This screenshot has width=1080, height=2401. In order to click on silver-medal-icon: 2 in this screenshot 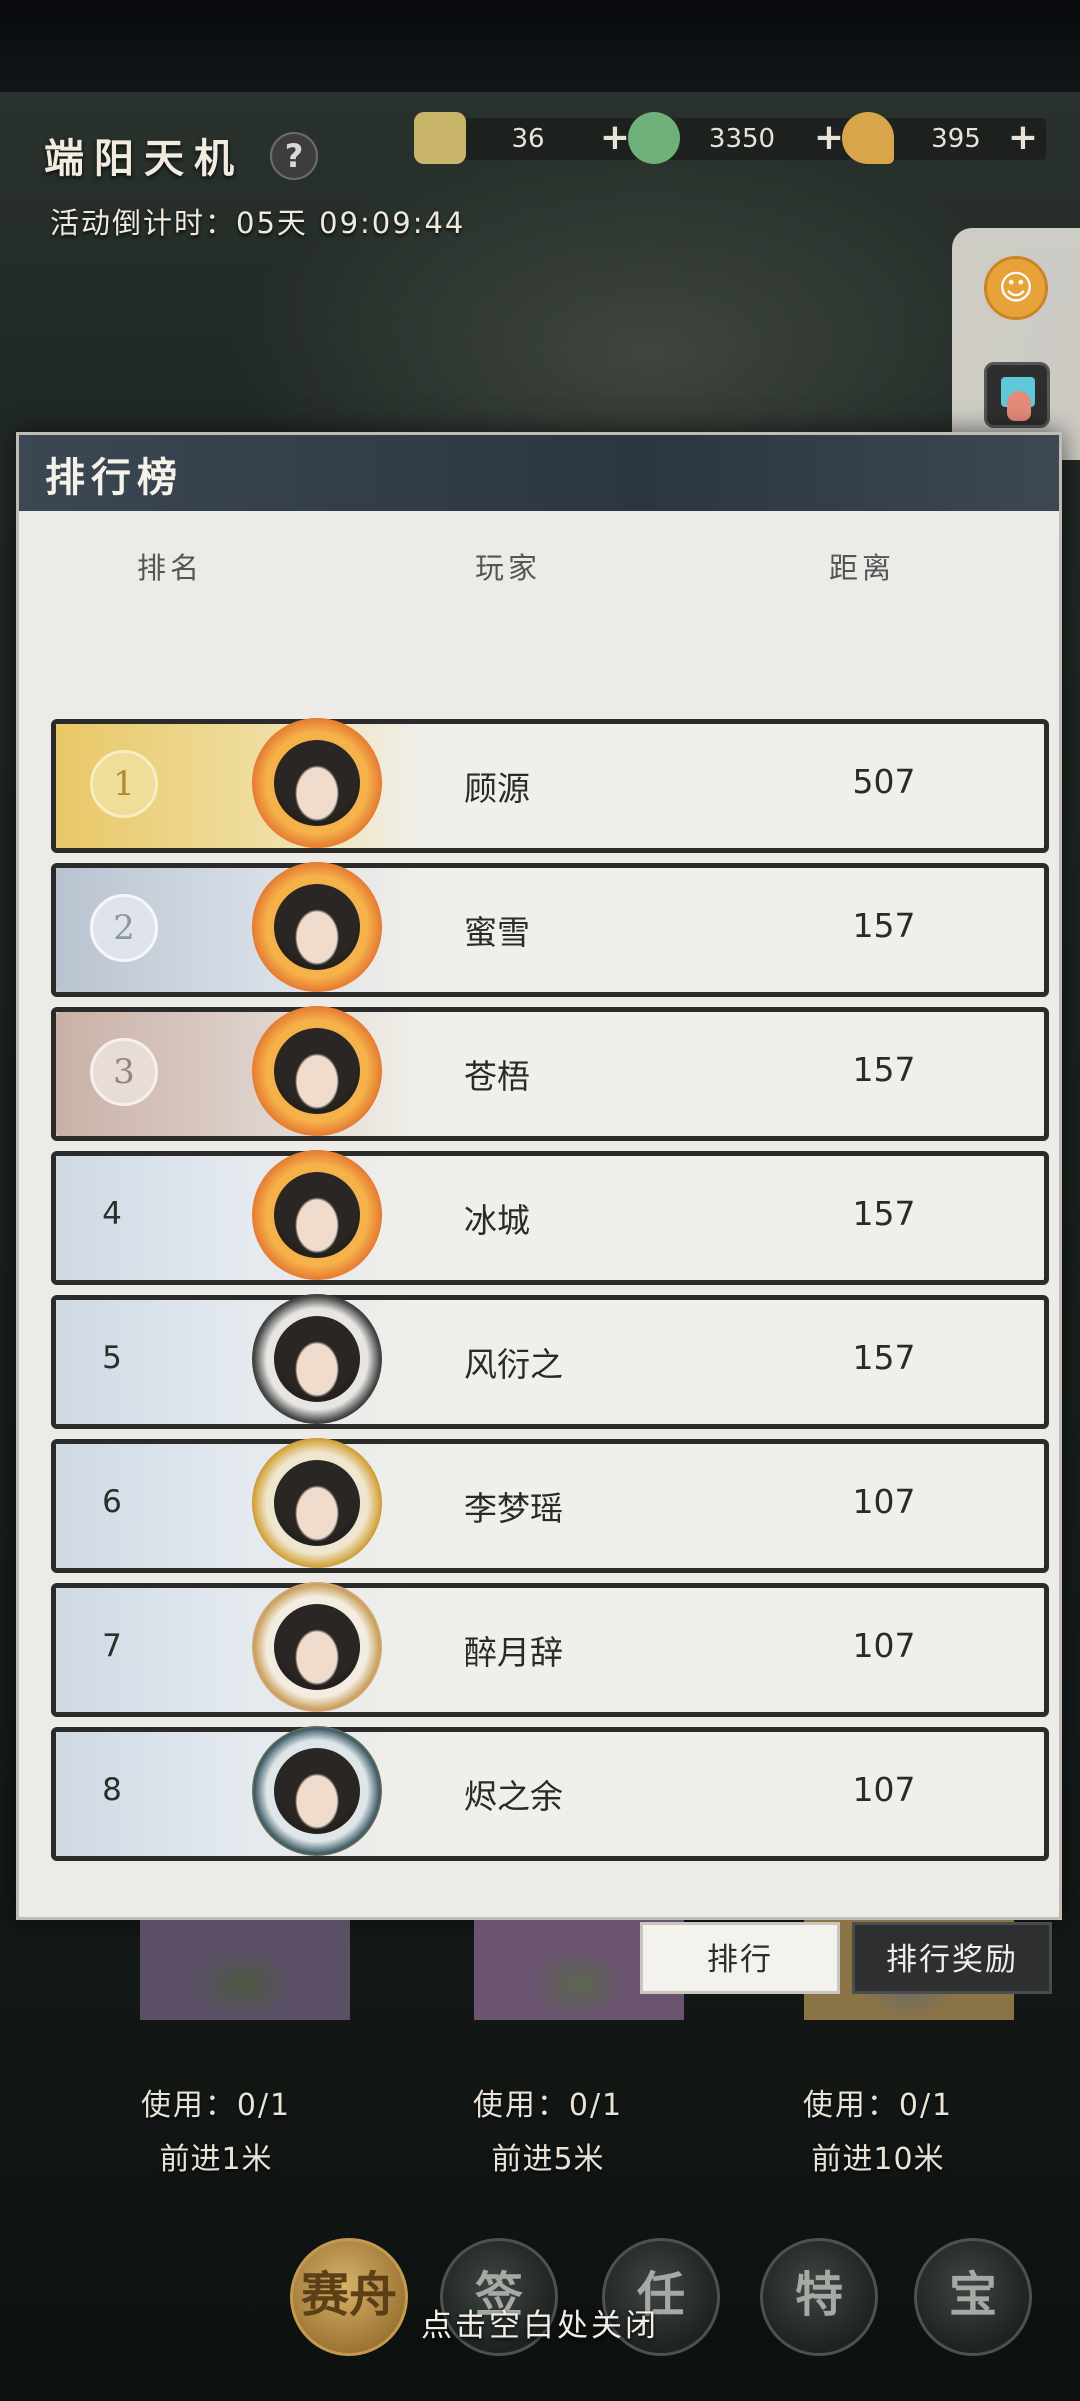, I will do `click(124, 928)`.